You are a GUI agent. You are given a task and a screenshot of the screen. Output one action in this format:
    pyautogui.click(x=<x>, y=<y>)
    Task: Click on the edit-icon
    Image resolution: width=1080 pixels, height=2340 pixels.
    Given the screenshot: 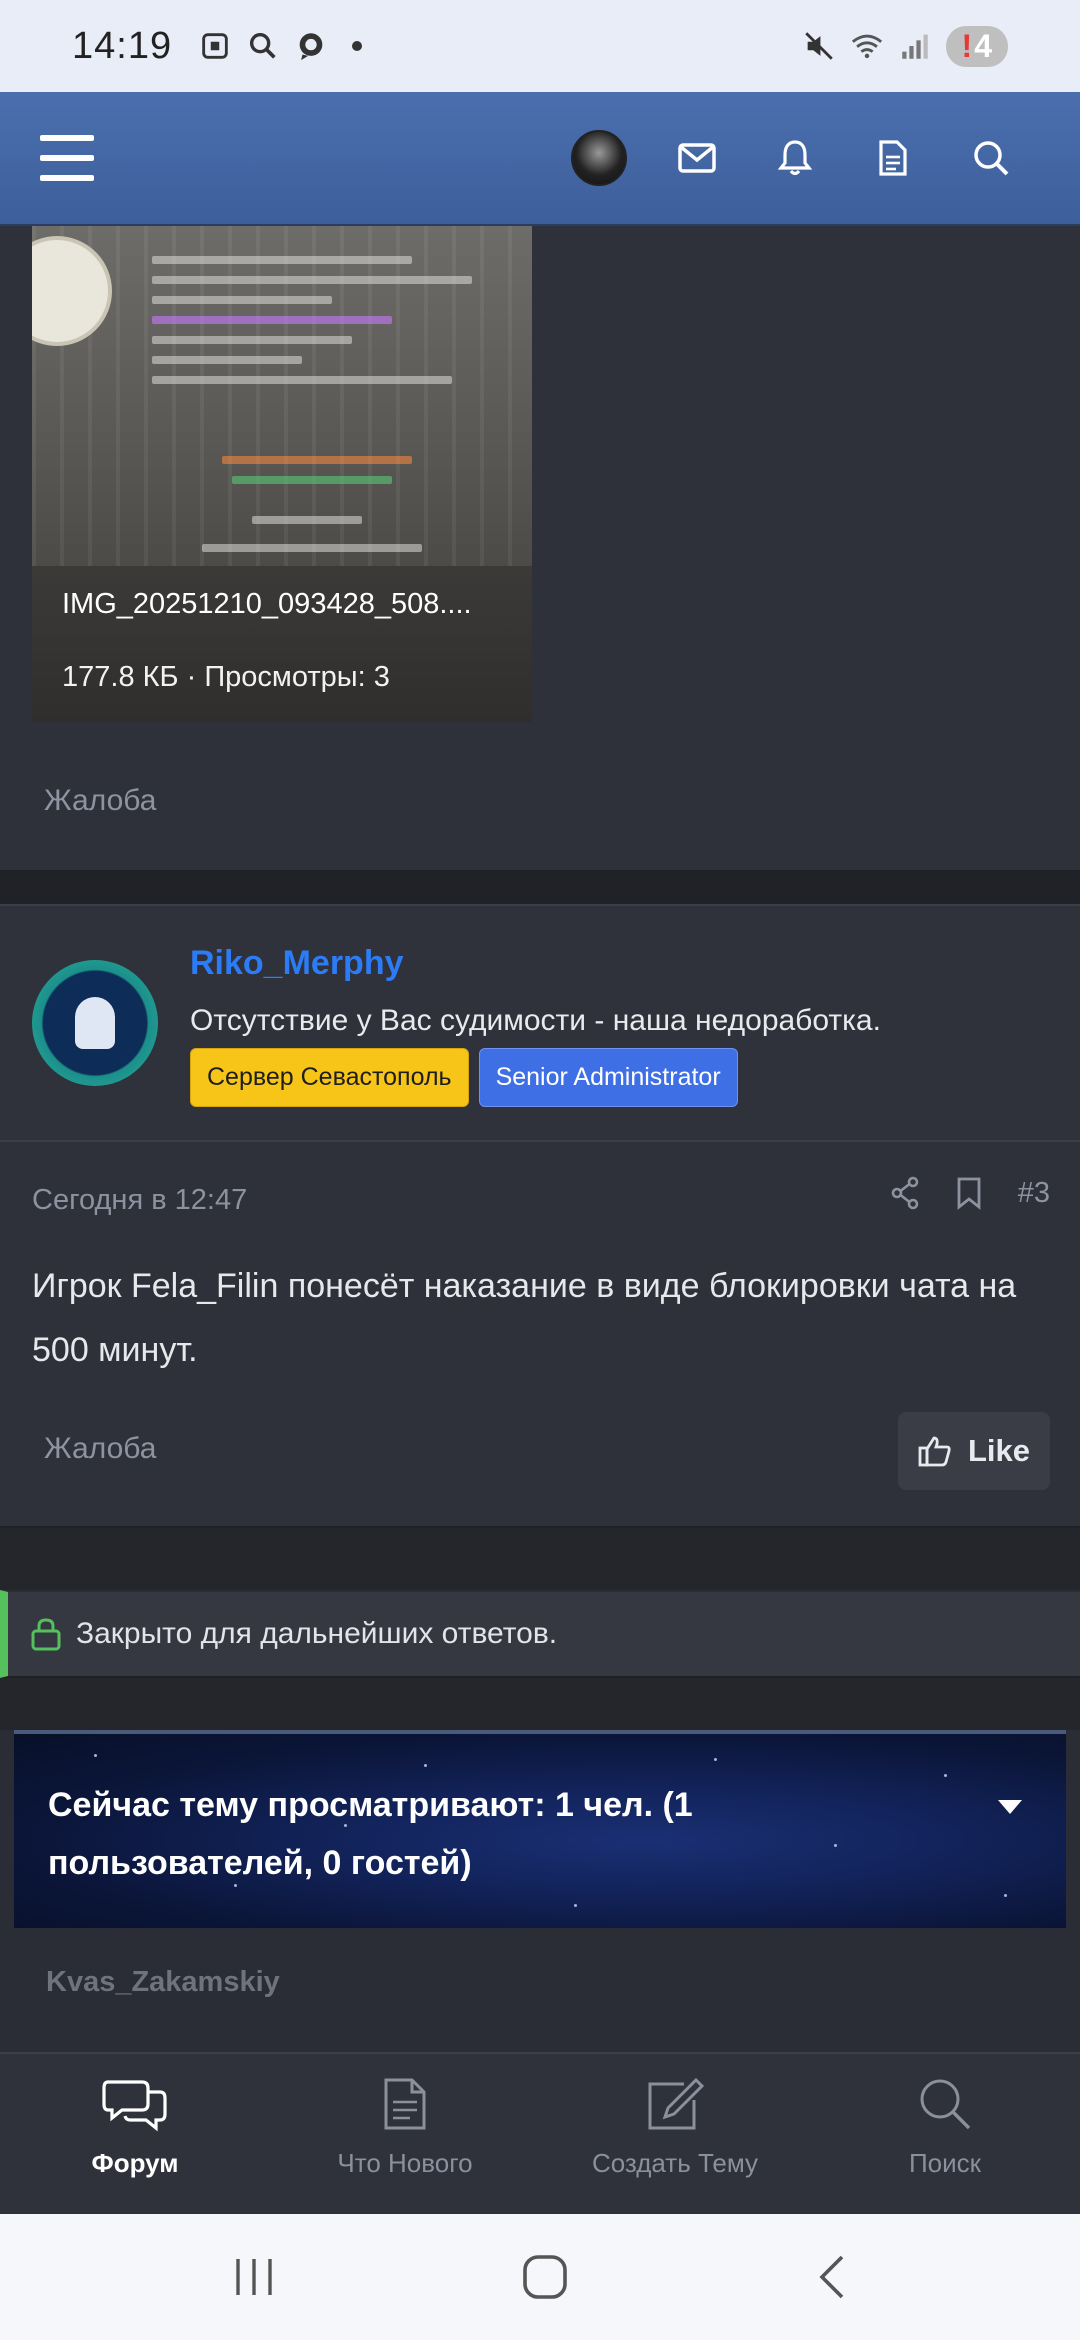 What is the action you would take?
    pyautogui.click(x=676, y=2103)
    